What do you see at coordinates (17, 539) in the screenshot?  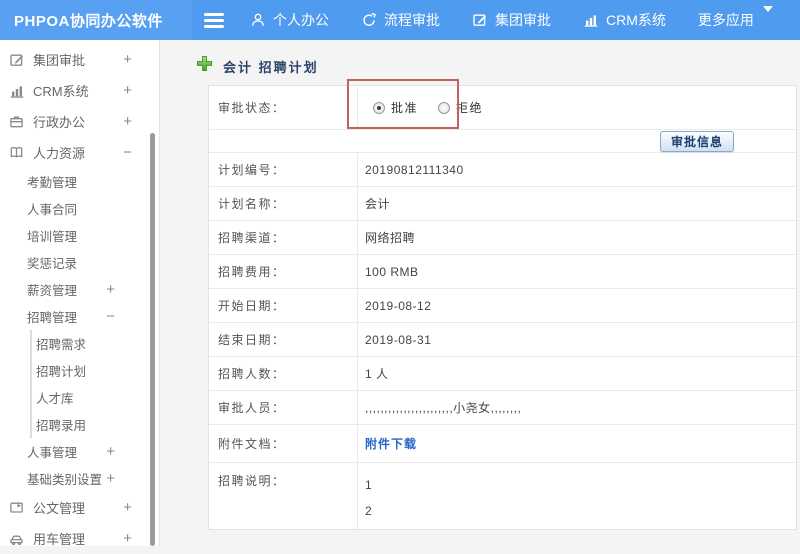 I see `car-icon` at bounding box center [17, 539].